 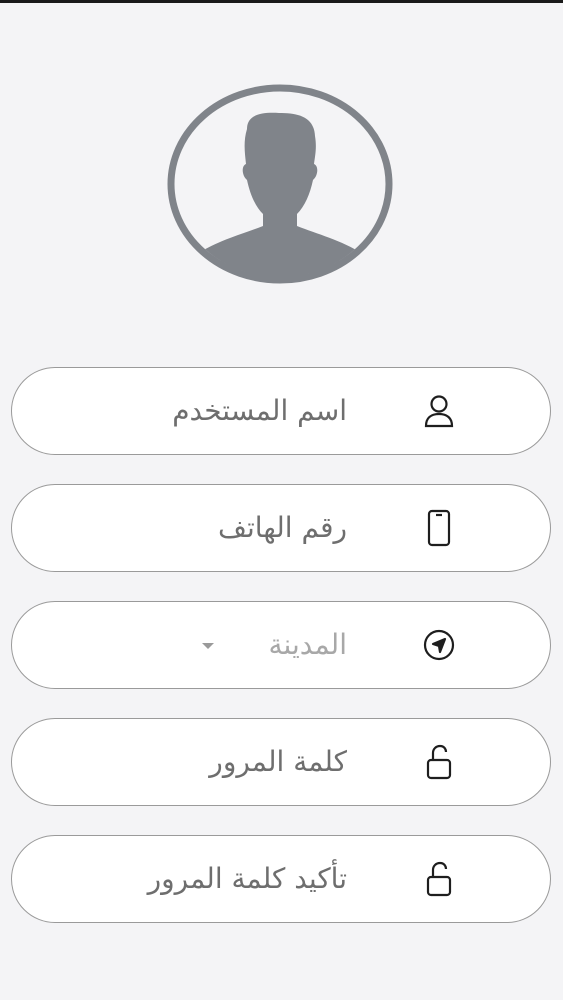 I want to click on confirm-password-field: تأكيد كلمة المرور, so click(x=281, y=879).